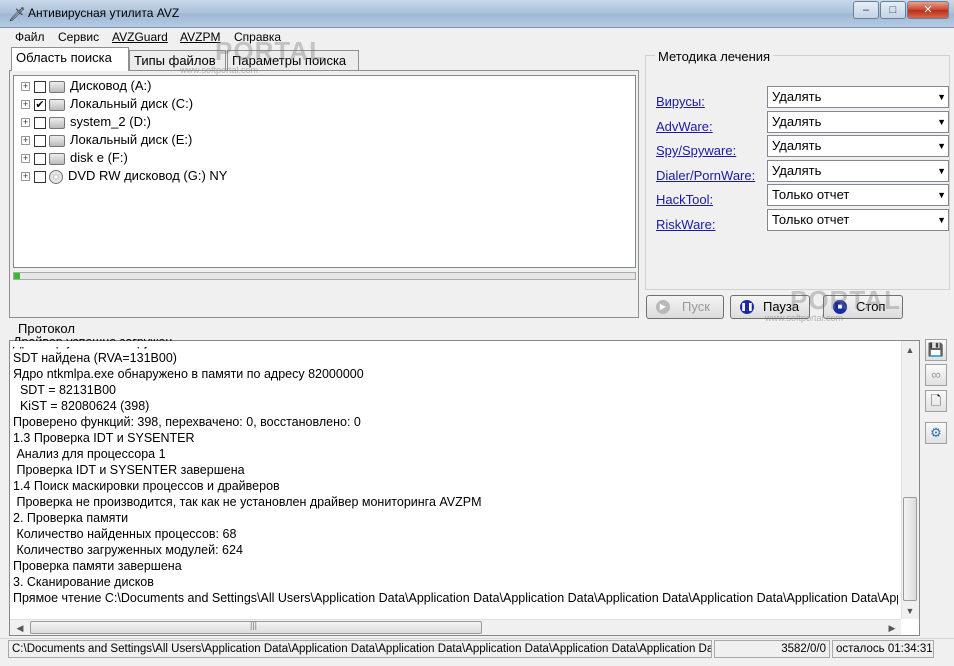 This screenshot has width=954, height=666. What do you see at coordinates (772, 649) in the screenshot?
I see `status-count: 3582/0/0` at bounding box center [772, 649].